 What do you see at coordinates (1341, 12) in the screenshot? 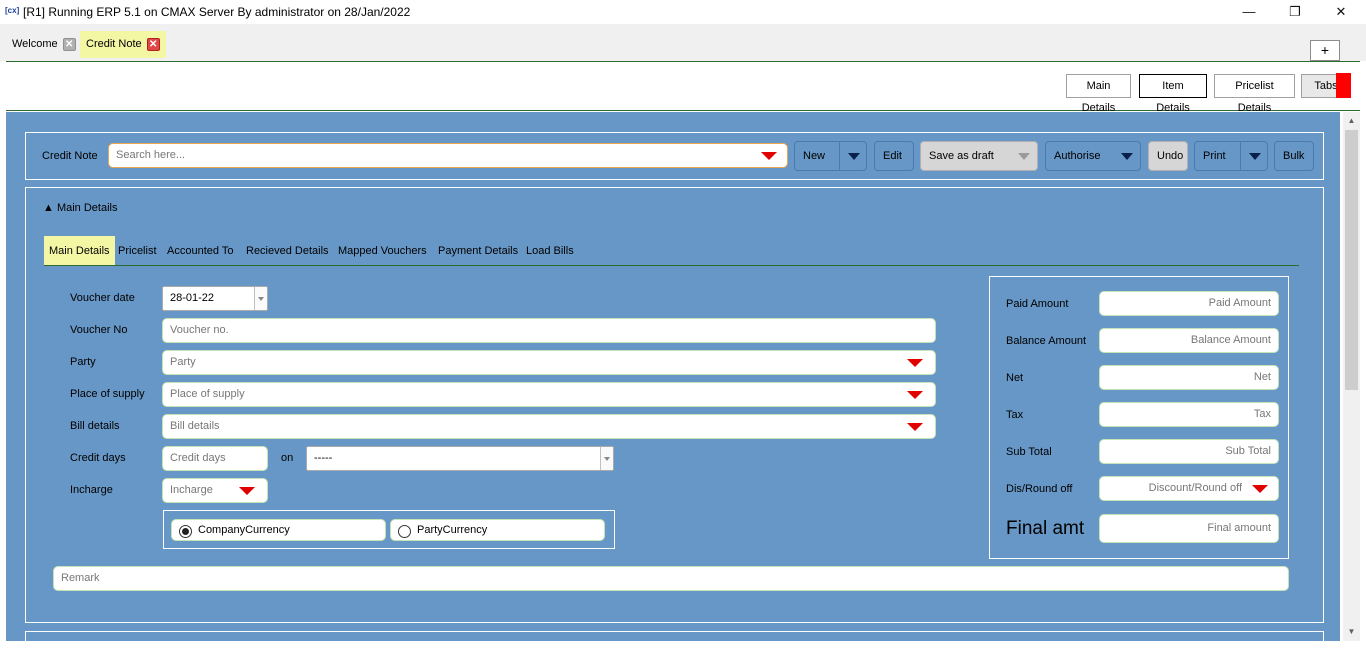
I see `close-window-button: ✕` at bounding box center [1341, 12].